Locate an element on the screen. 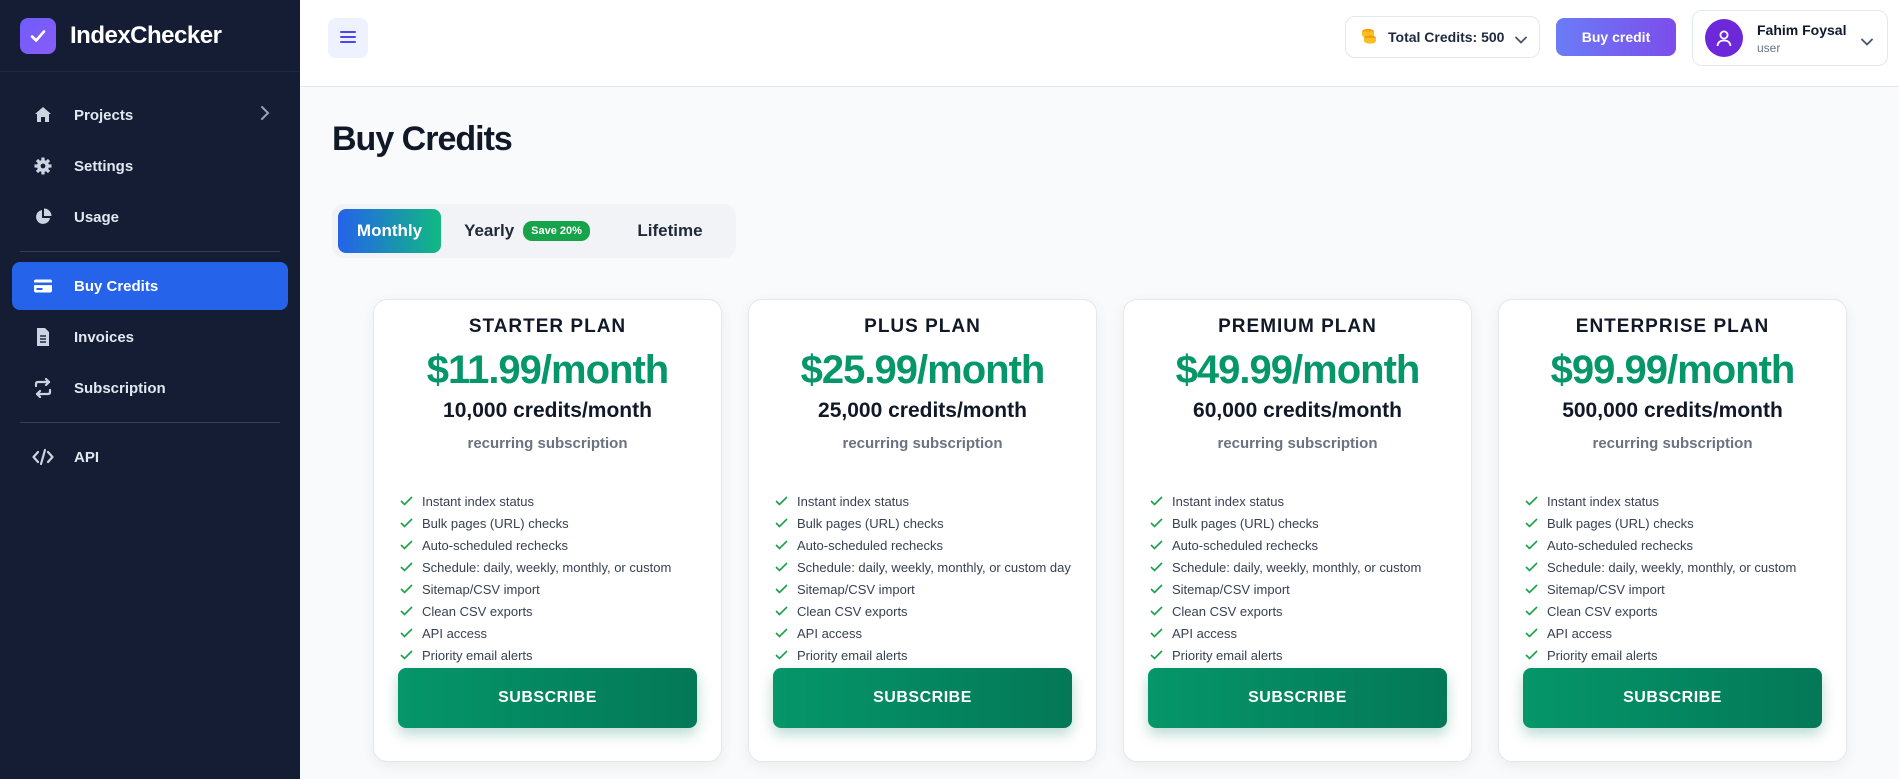 This screenshot has height=779, width=1899. save-badge: Save 20% is located at coordinates (556, 231).